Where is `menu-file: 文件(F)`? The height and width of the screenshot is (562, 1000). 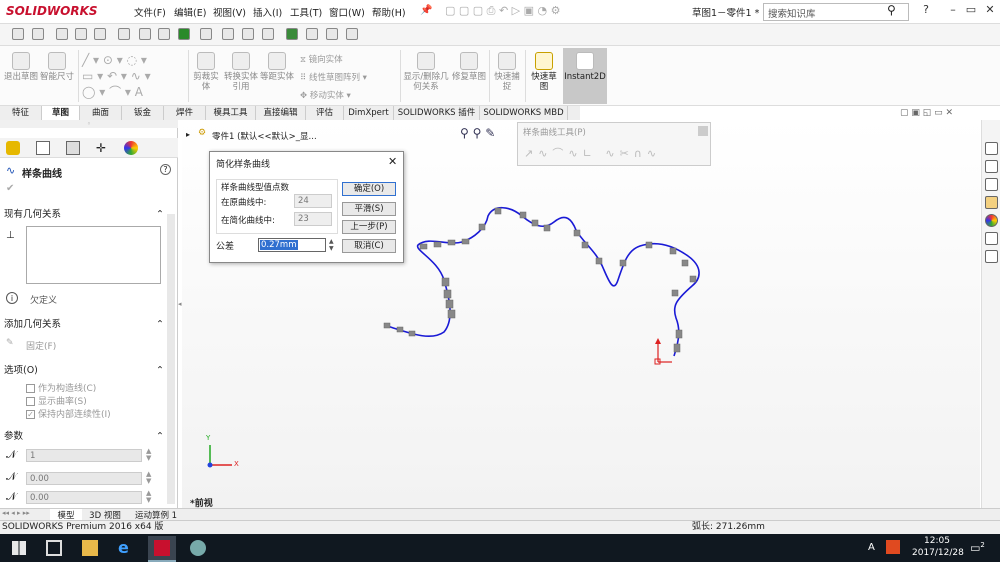 menu-file: 文件(F) is located at coordinates (150, 12).